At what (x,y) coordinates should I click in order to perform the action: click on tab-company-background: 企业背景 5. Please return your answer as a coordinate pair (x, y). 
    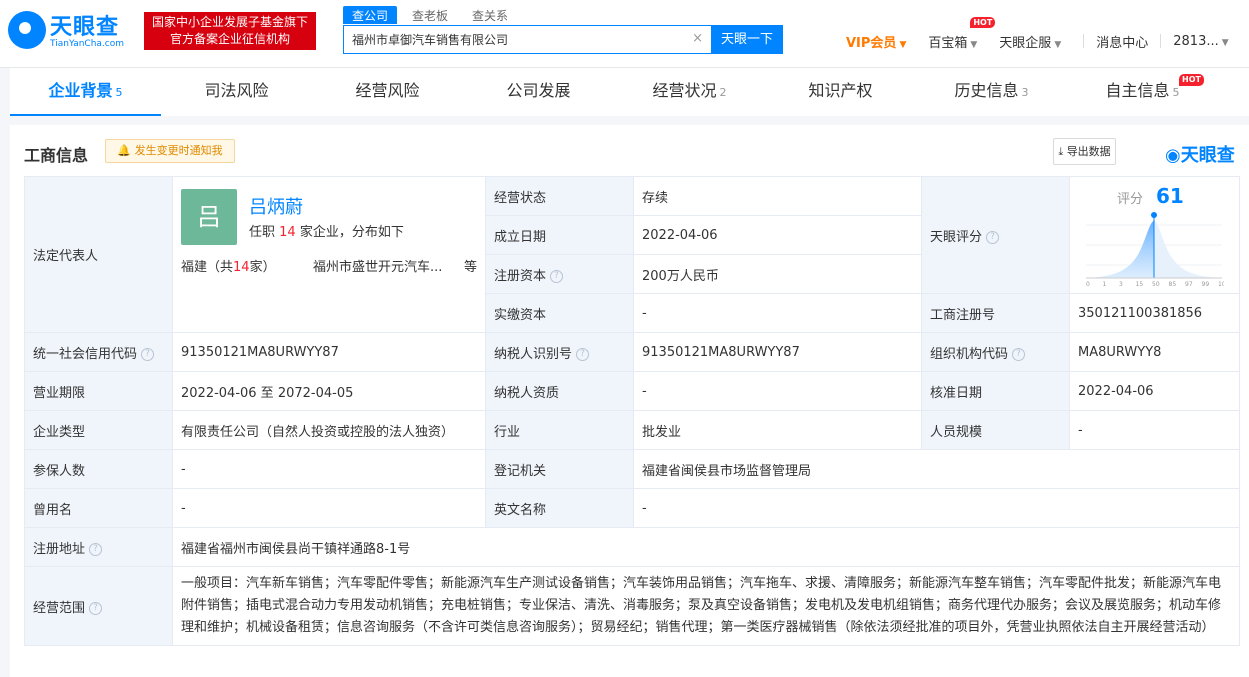
    Looking at the image, I should click on (85, 92).